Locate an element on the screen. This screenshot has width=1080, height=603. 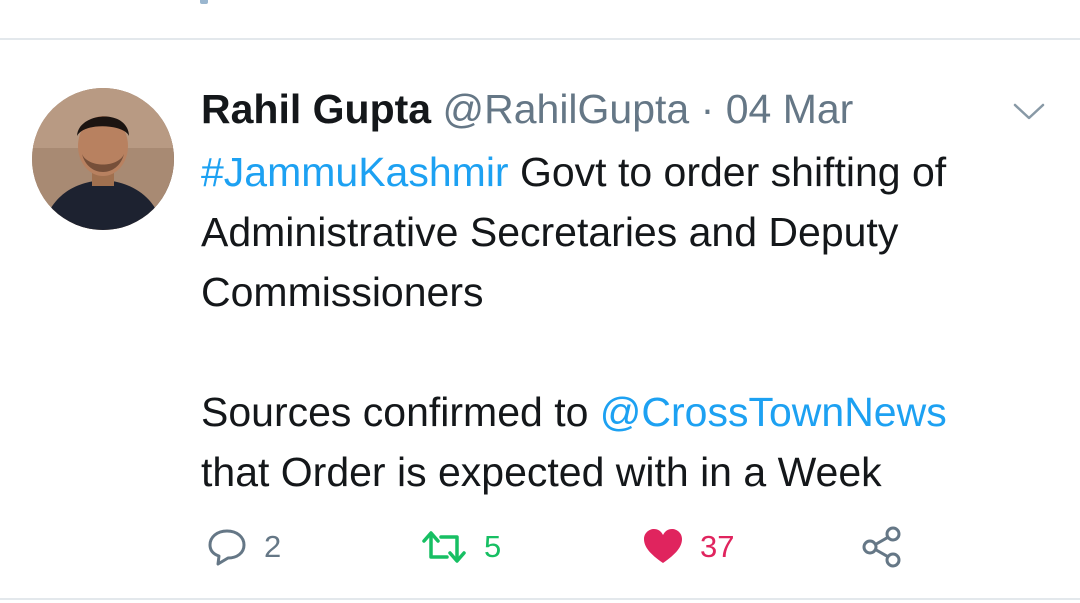
hashtag-link: #JammuKashmir is located at coordinates (355, 172).